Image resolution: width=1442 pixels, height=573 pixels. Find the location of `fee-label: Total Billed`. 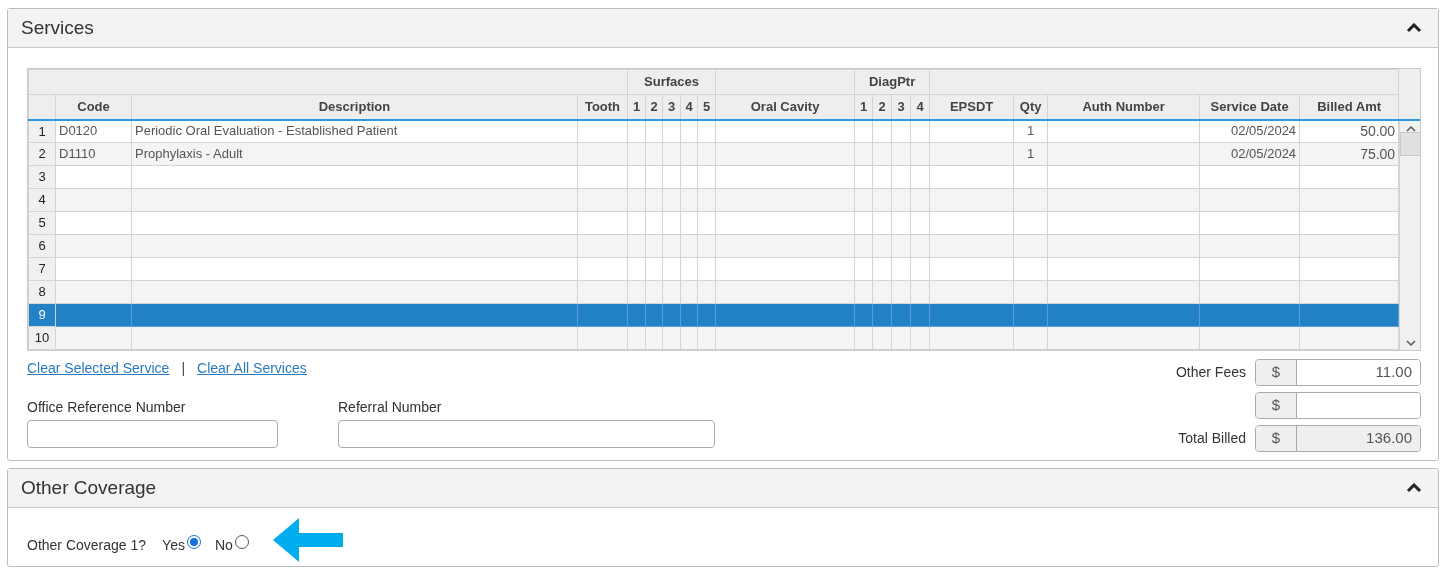

fee-label: Total Billed is located at coordinates (1212, 438).